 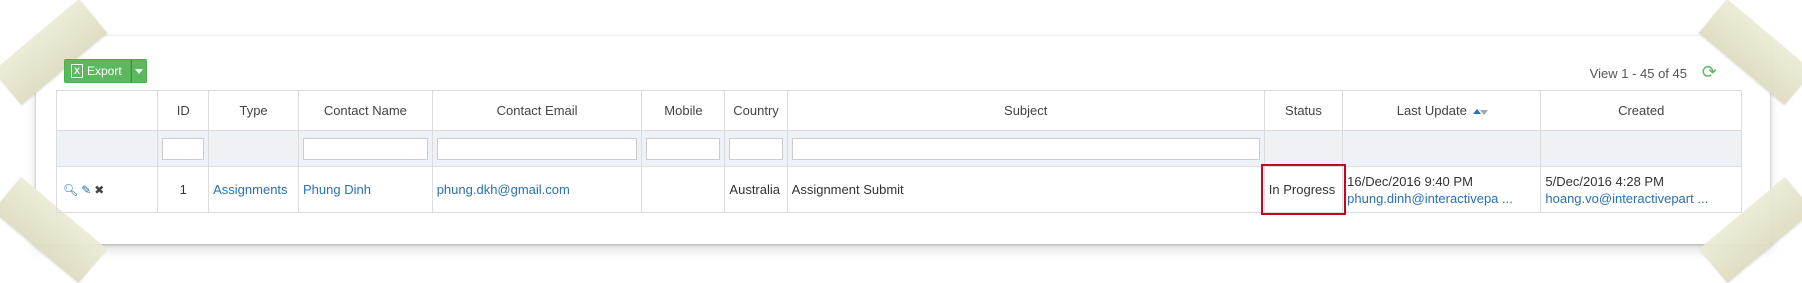 I want to click on col-actions, so click(x=107, y=110).